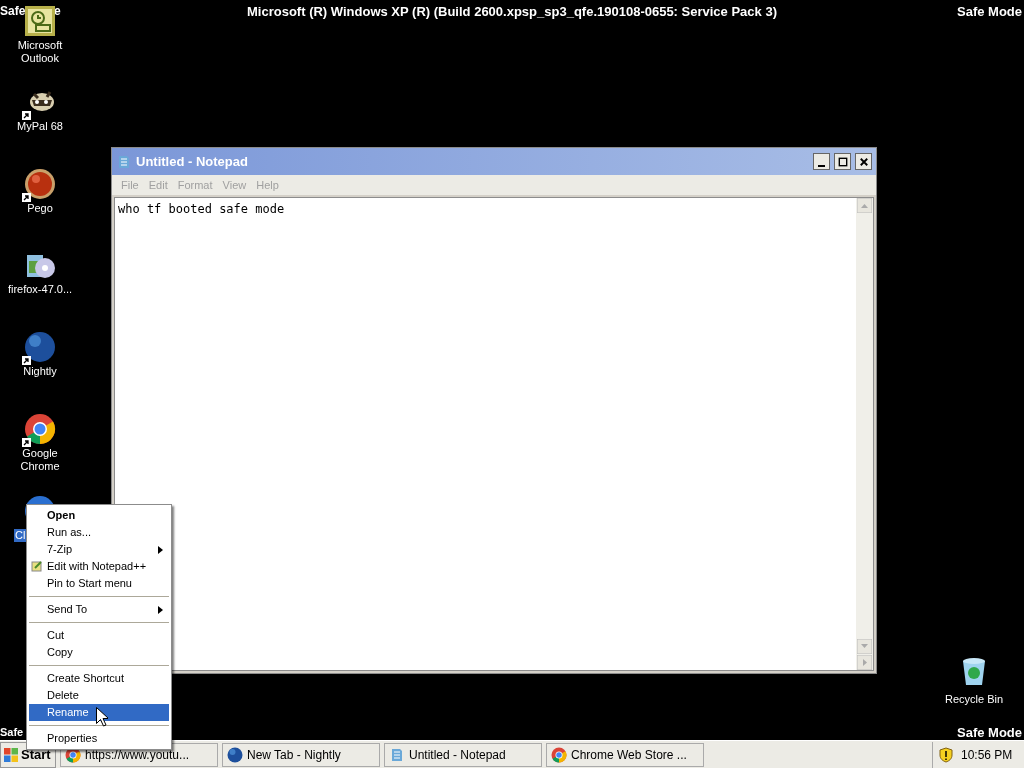 The width and height of the screenshot is (1024, 768). Describe the element at coordinates (99, 515) in the screenshot. I see `menu-item: Open` at that location.